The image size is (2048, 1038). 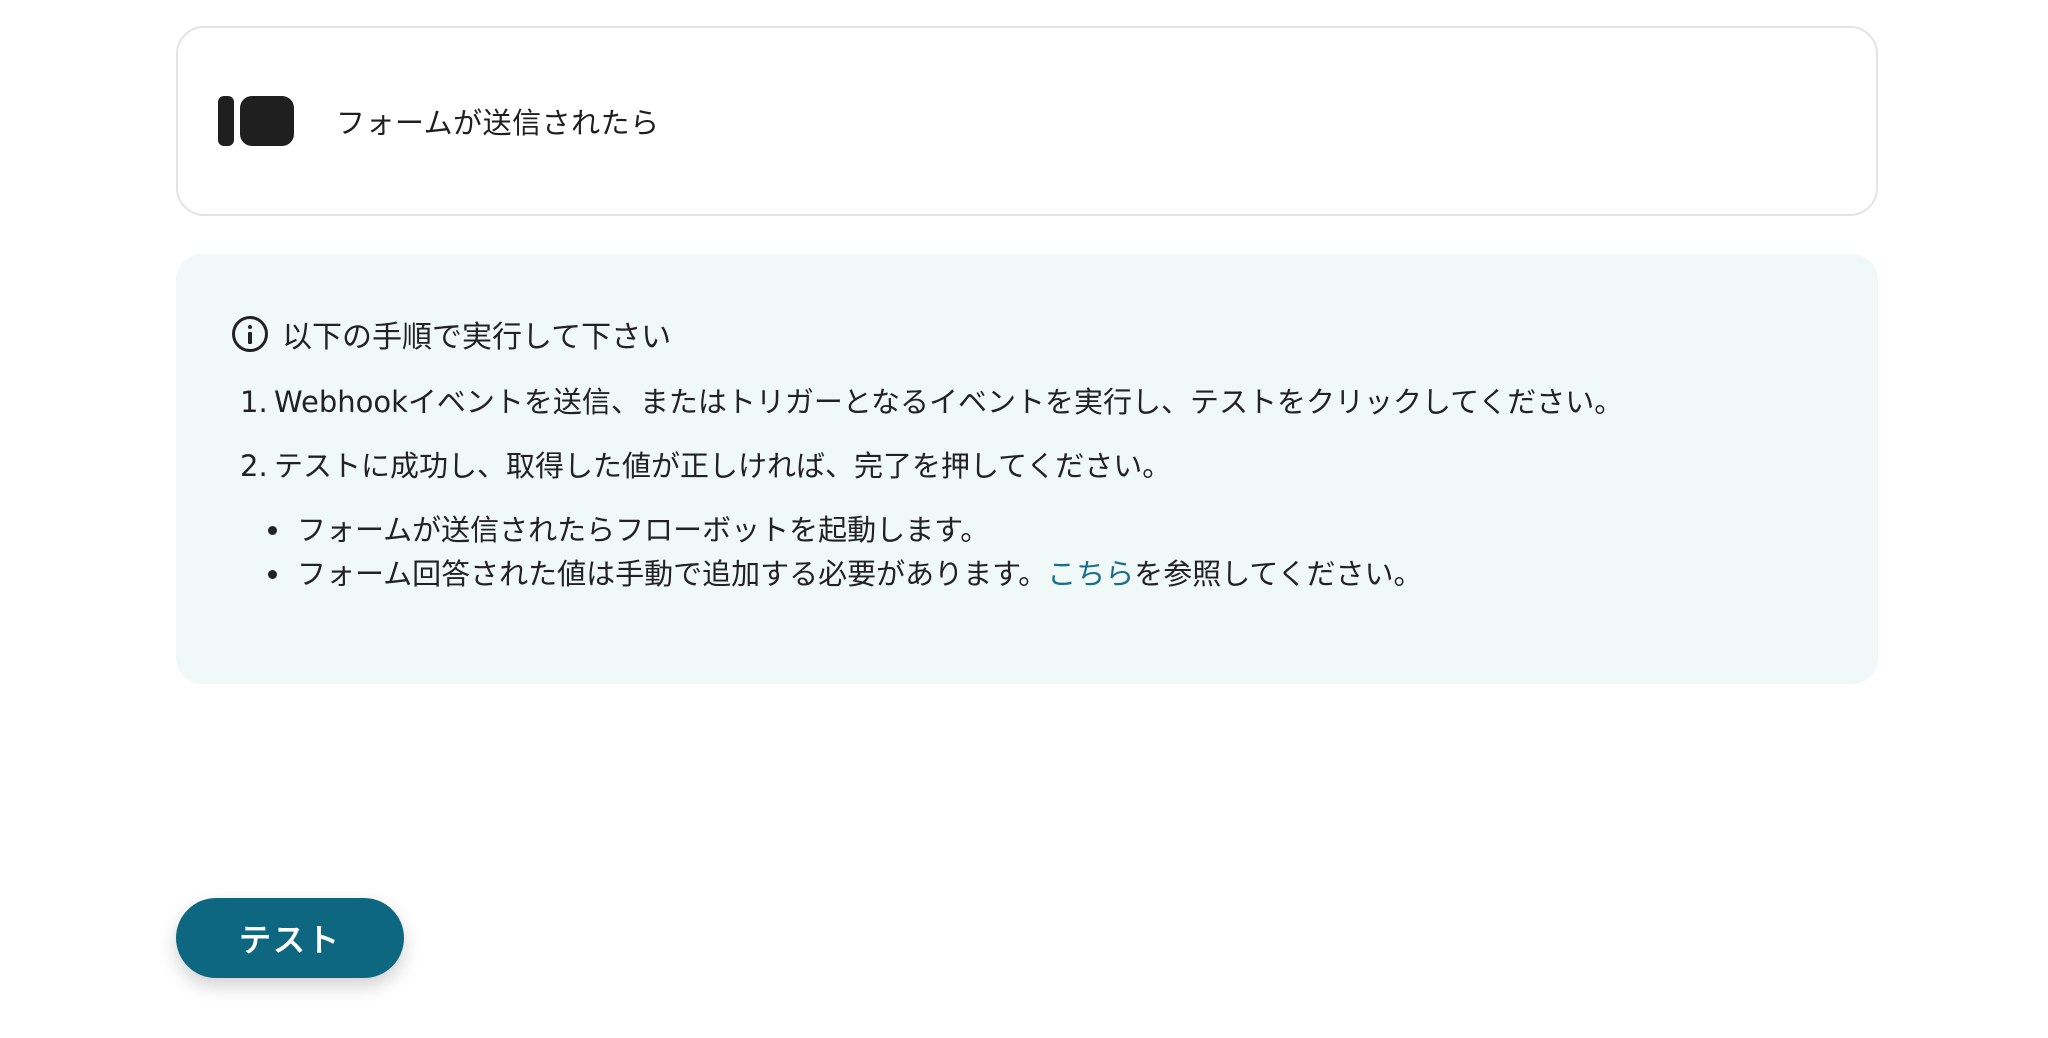 I want to click on reference-link: こちら, so click(x=1090, y=574).